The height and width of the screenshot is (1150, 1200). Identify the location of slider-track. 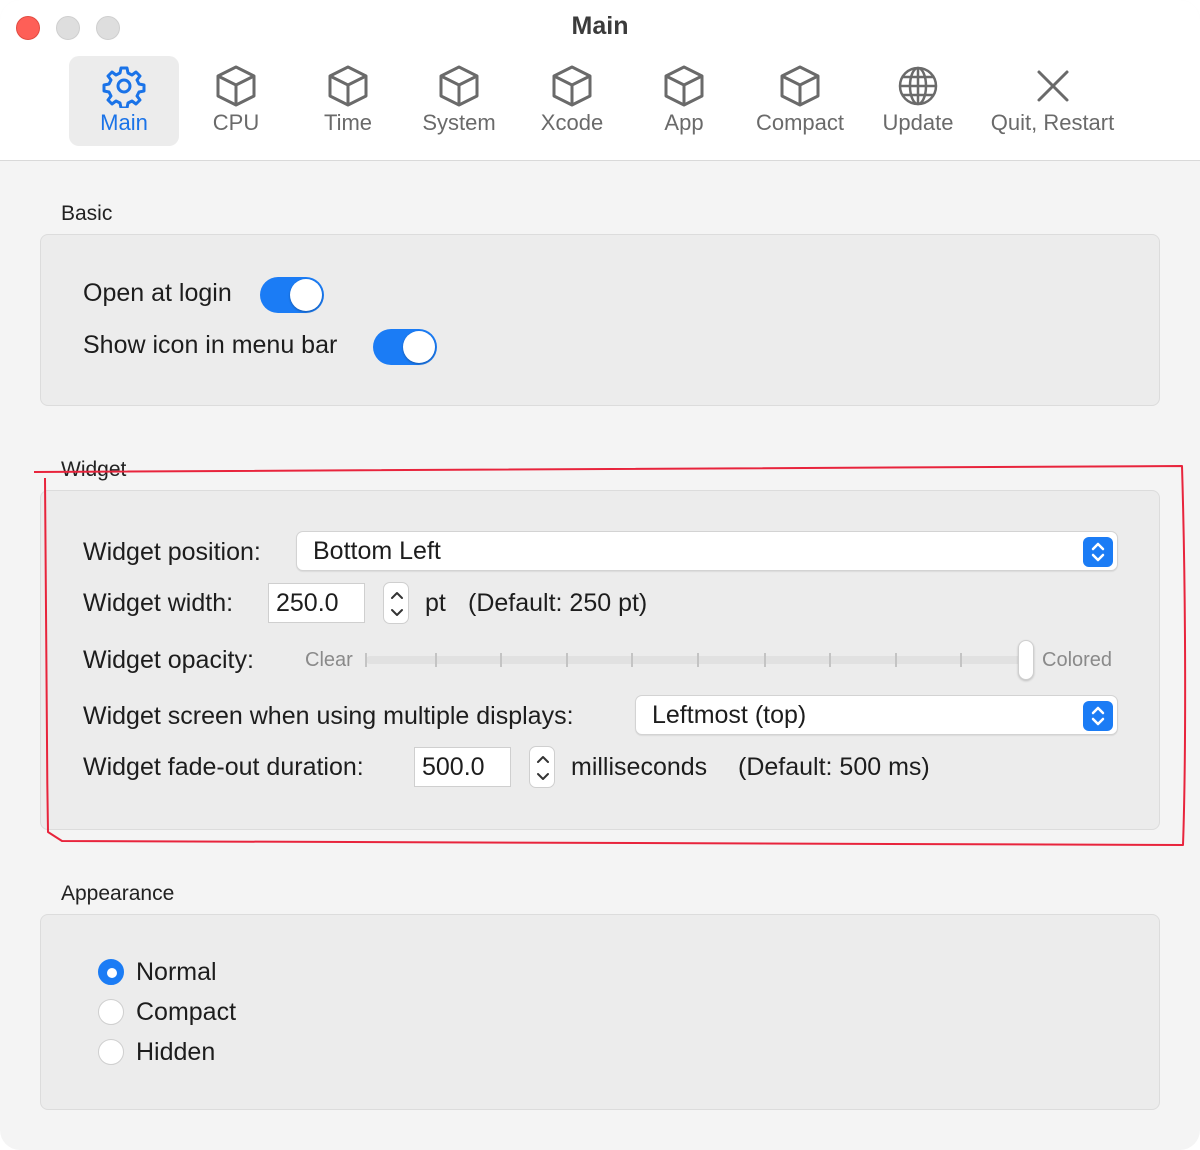
(696, 660).